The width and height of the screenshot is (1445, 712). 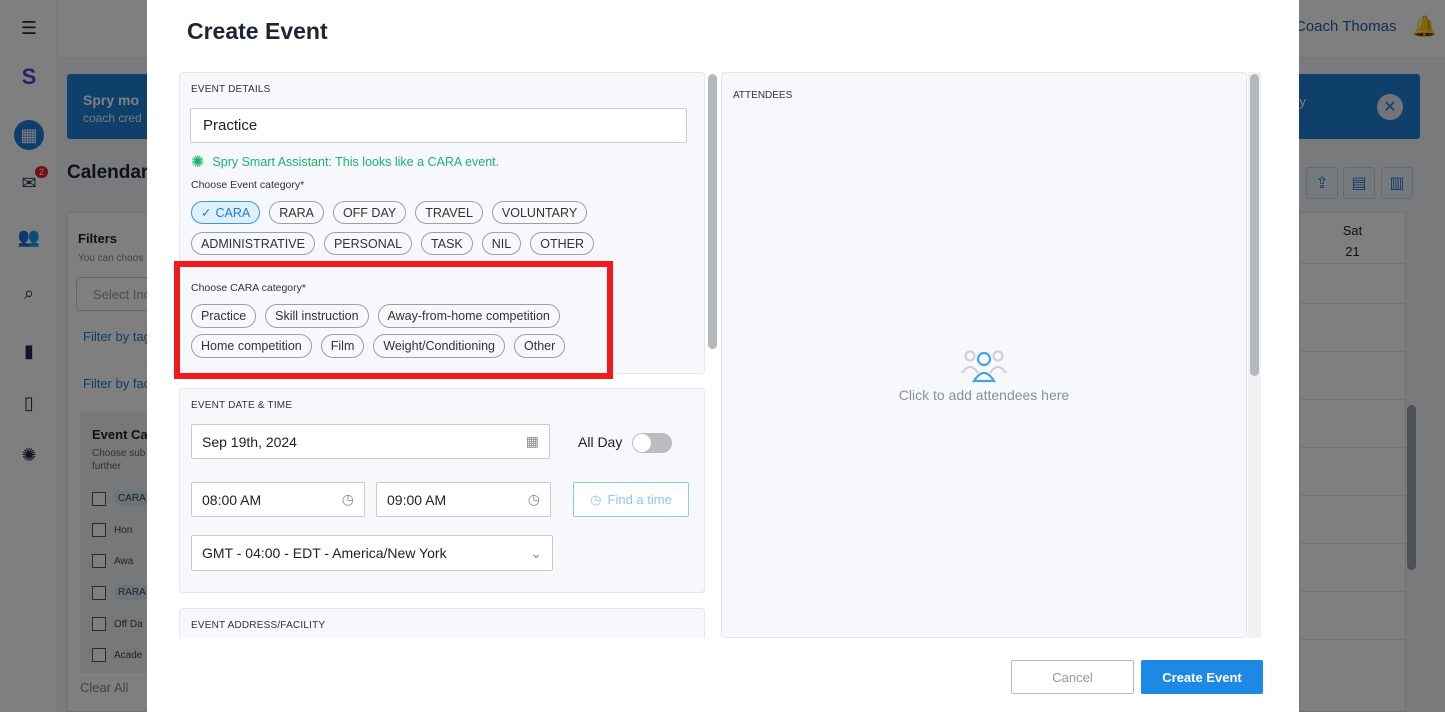 What do you see at coordinates (438, 125) in the screenshot?
I see `event-title-input` at bounding box center [438, 125].